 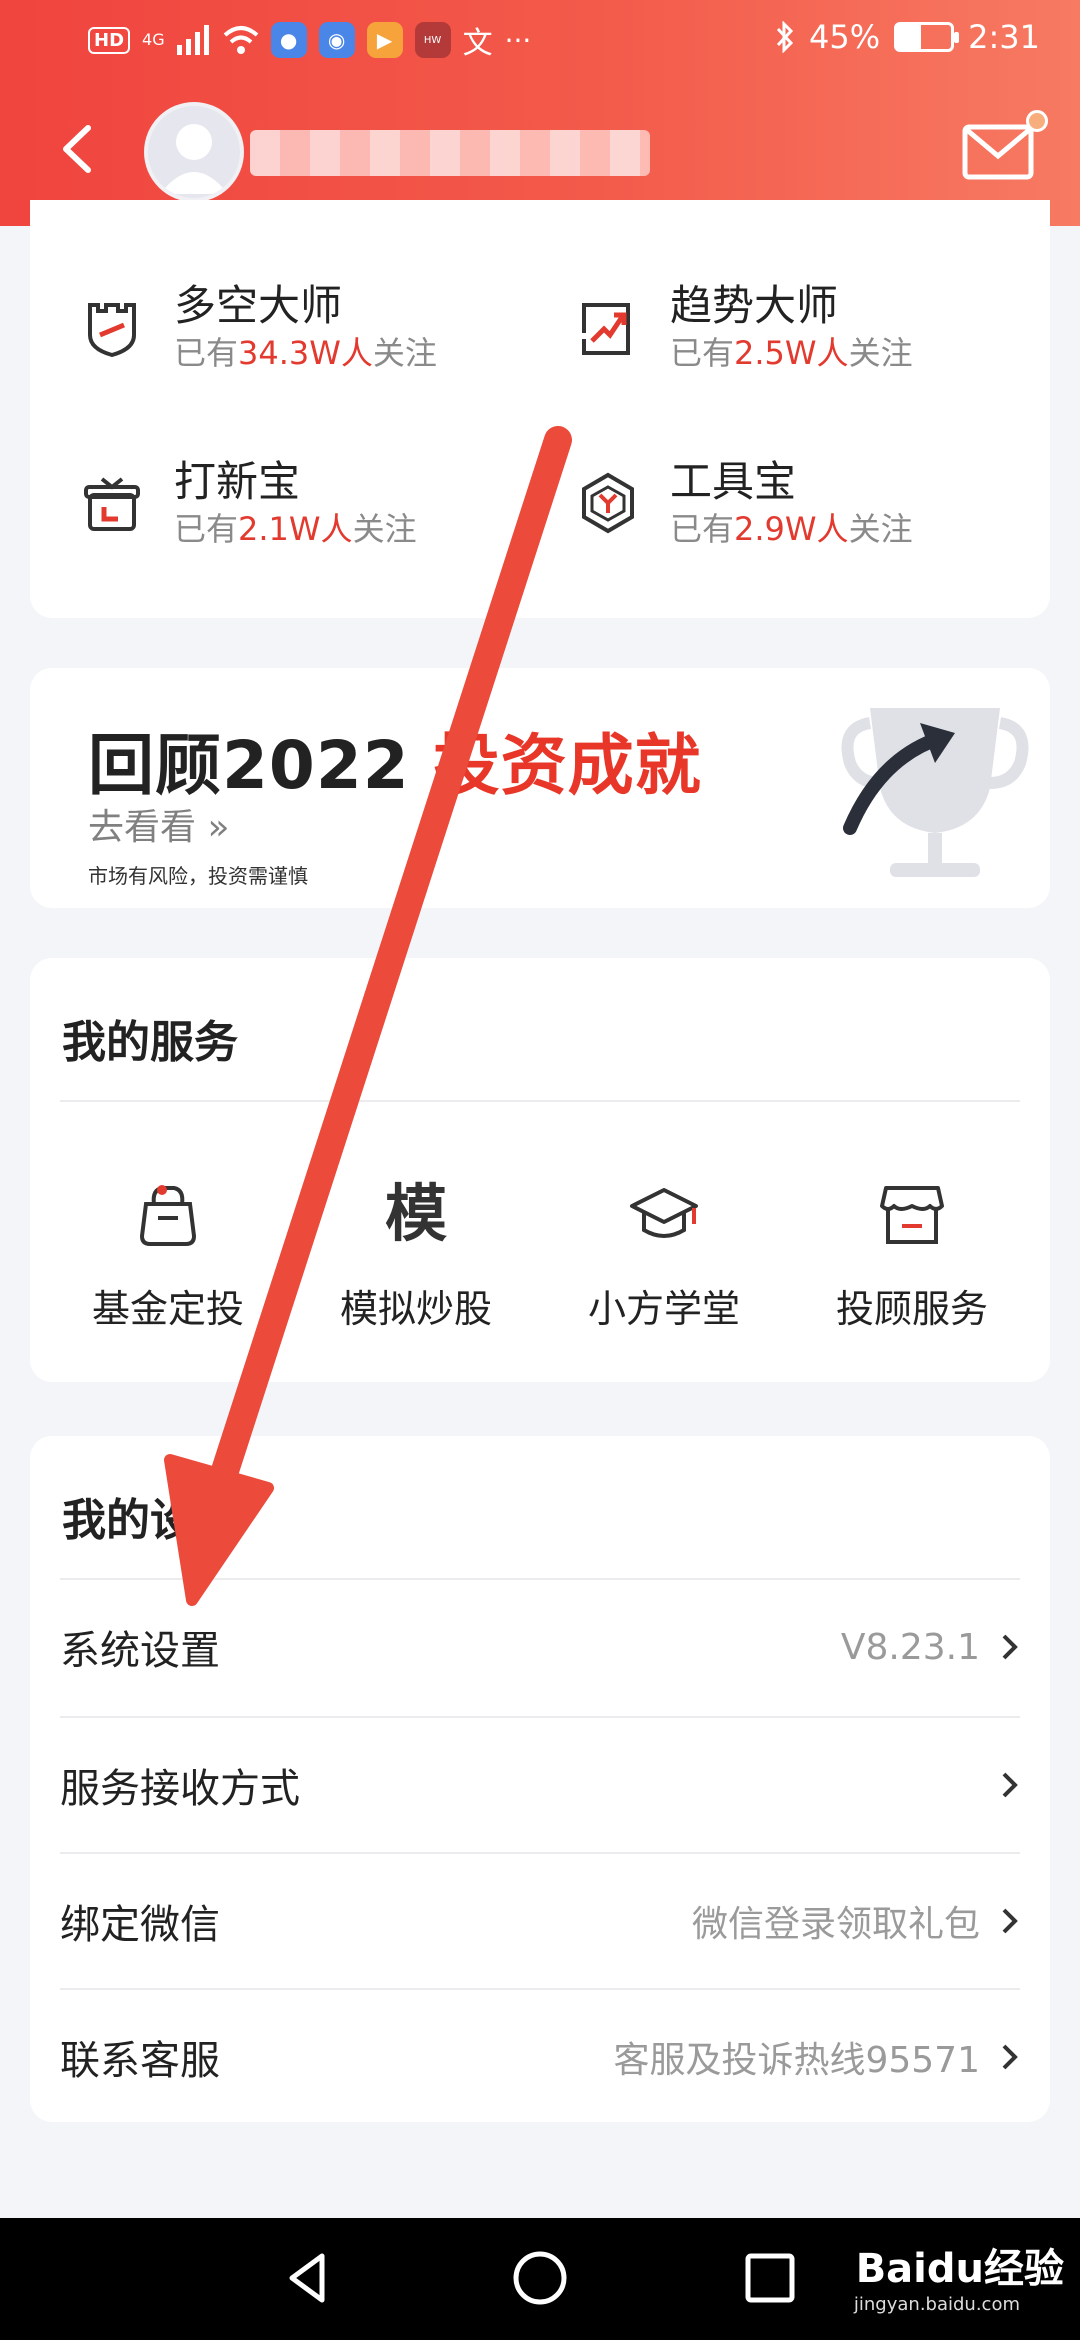 I want to click on section-title: 我的服务, so click(x=150, y=1042).